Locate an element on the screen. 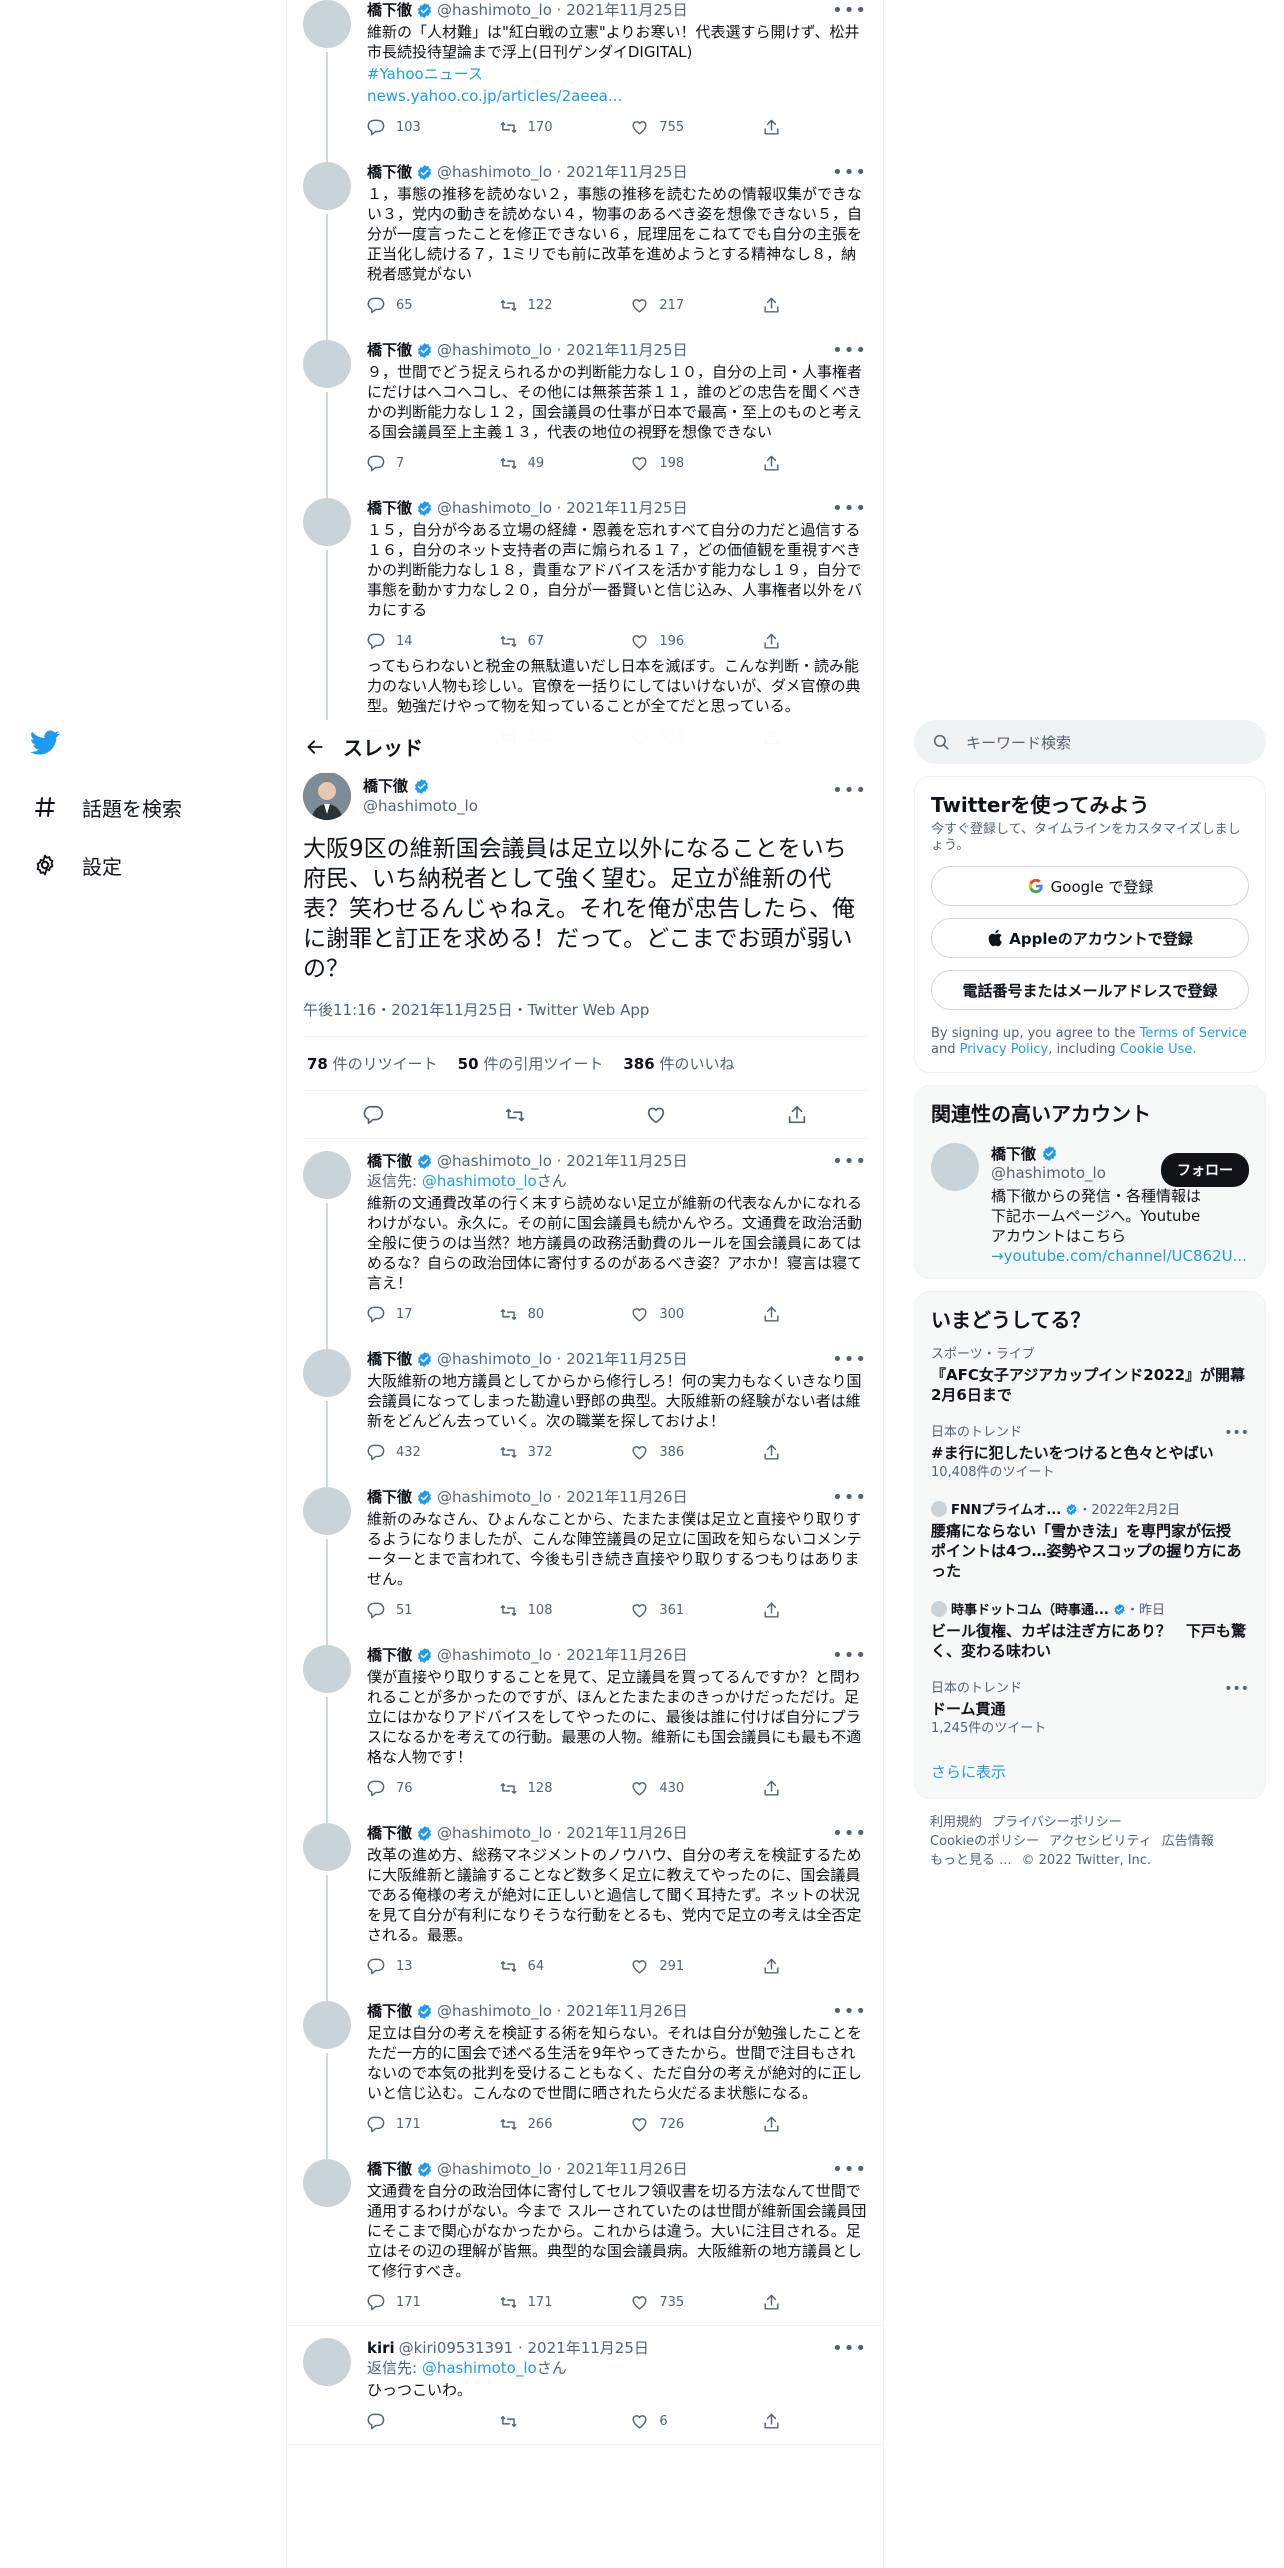 The image size is (1284, 2568). tweet-date: 2021年11月26日 is located at coordinates (626, 2169).